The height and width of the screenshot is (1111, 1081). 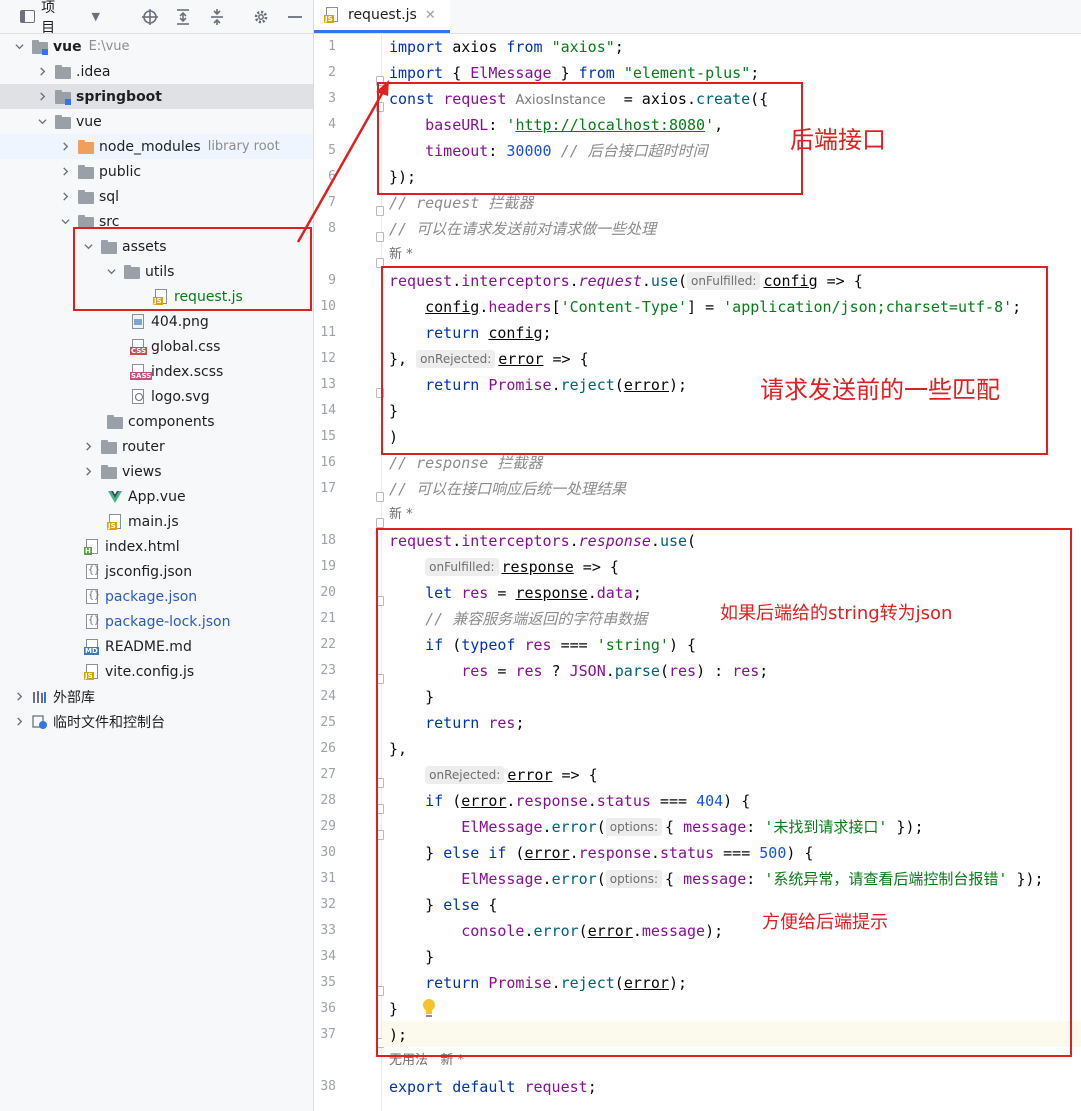 What do you see at coordinates (342, 161) in the screenshot?
I see `annotation-arrow` at bounding box center [342, 161].